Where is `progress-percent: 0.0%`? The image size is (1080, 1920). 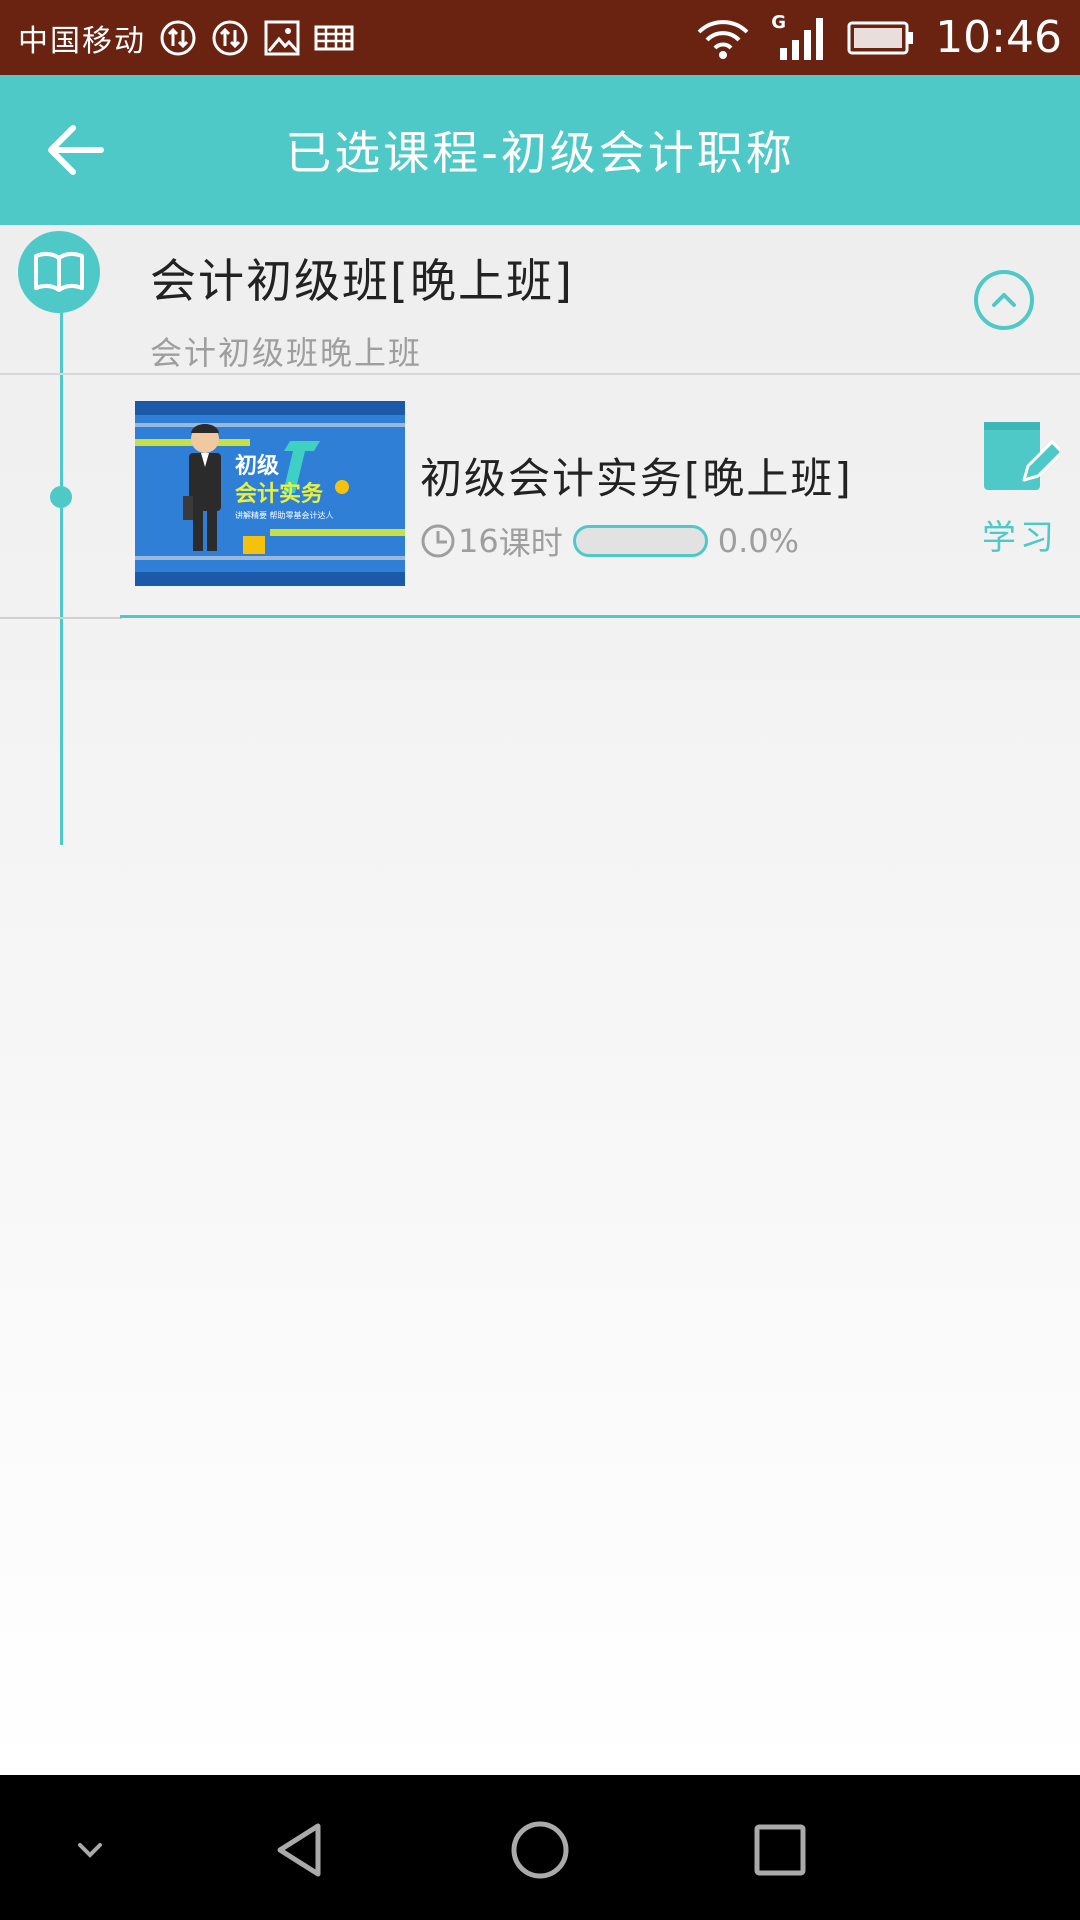 progress-percent: 0.0% is located at coordinates (758, 541).